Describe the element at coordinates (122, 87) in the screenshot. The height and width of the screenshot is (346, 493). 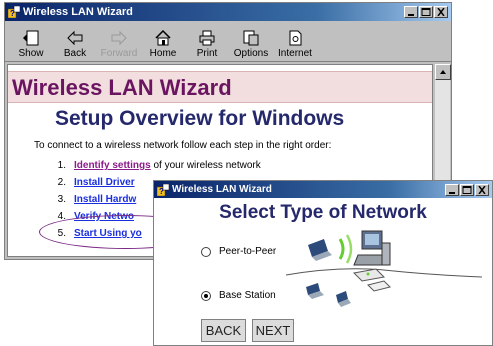
I see `banner-title: Wireless LAN Wizard` at that location.